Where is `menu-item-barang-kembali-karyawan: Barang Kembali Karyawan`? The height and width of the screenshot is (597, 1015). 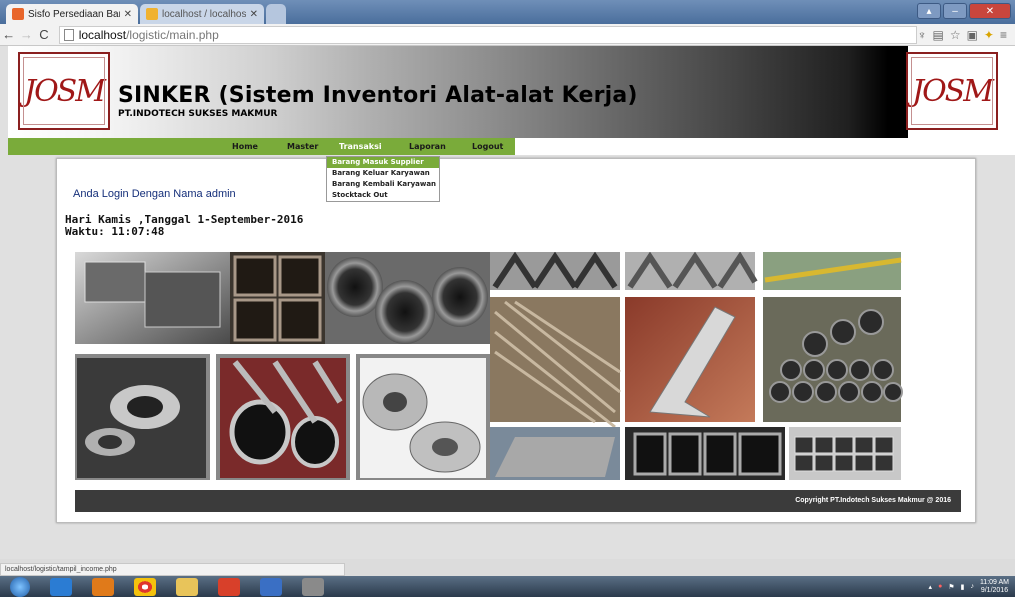 menu-item-barang-kembali-karyawan: Barang Kembali Karyawan is located at coordinates (383, 184).